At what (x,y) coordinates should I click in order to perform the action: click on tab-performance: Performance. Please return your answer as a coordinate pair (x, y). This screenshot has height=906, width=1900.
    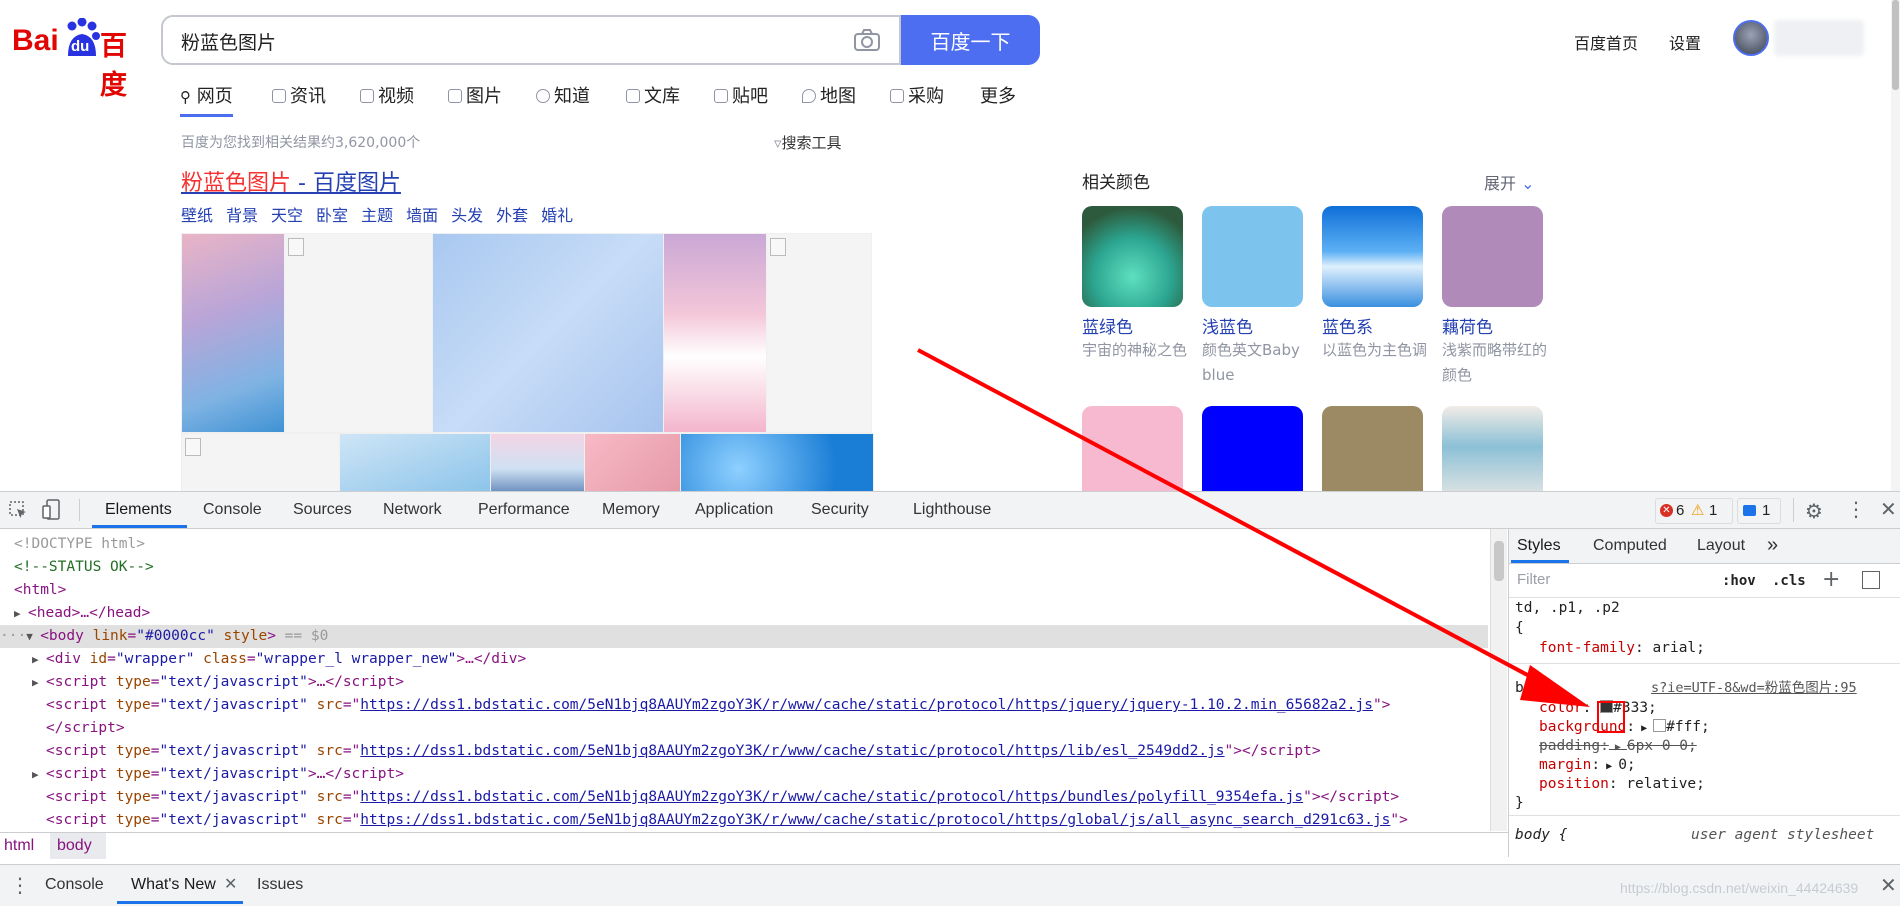
    Looking at the image, I should click on (524, 510).